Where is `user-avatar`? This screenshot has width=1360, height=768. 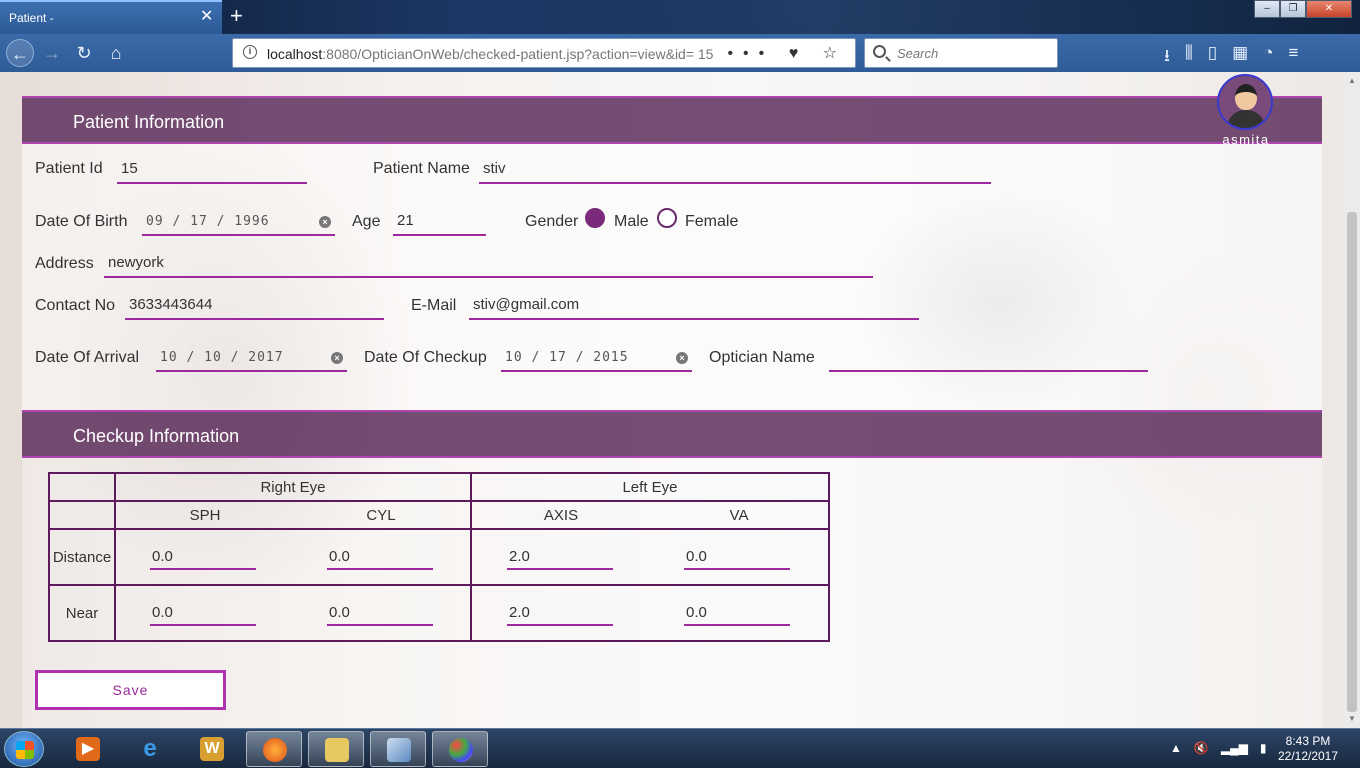 user-avatar is located at coordinates (1245, 102).